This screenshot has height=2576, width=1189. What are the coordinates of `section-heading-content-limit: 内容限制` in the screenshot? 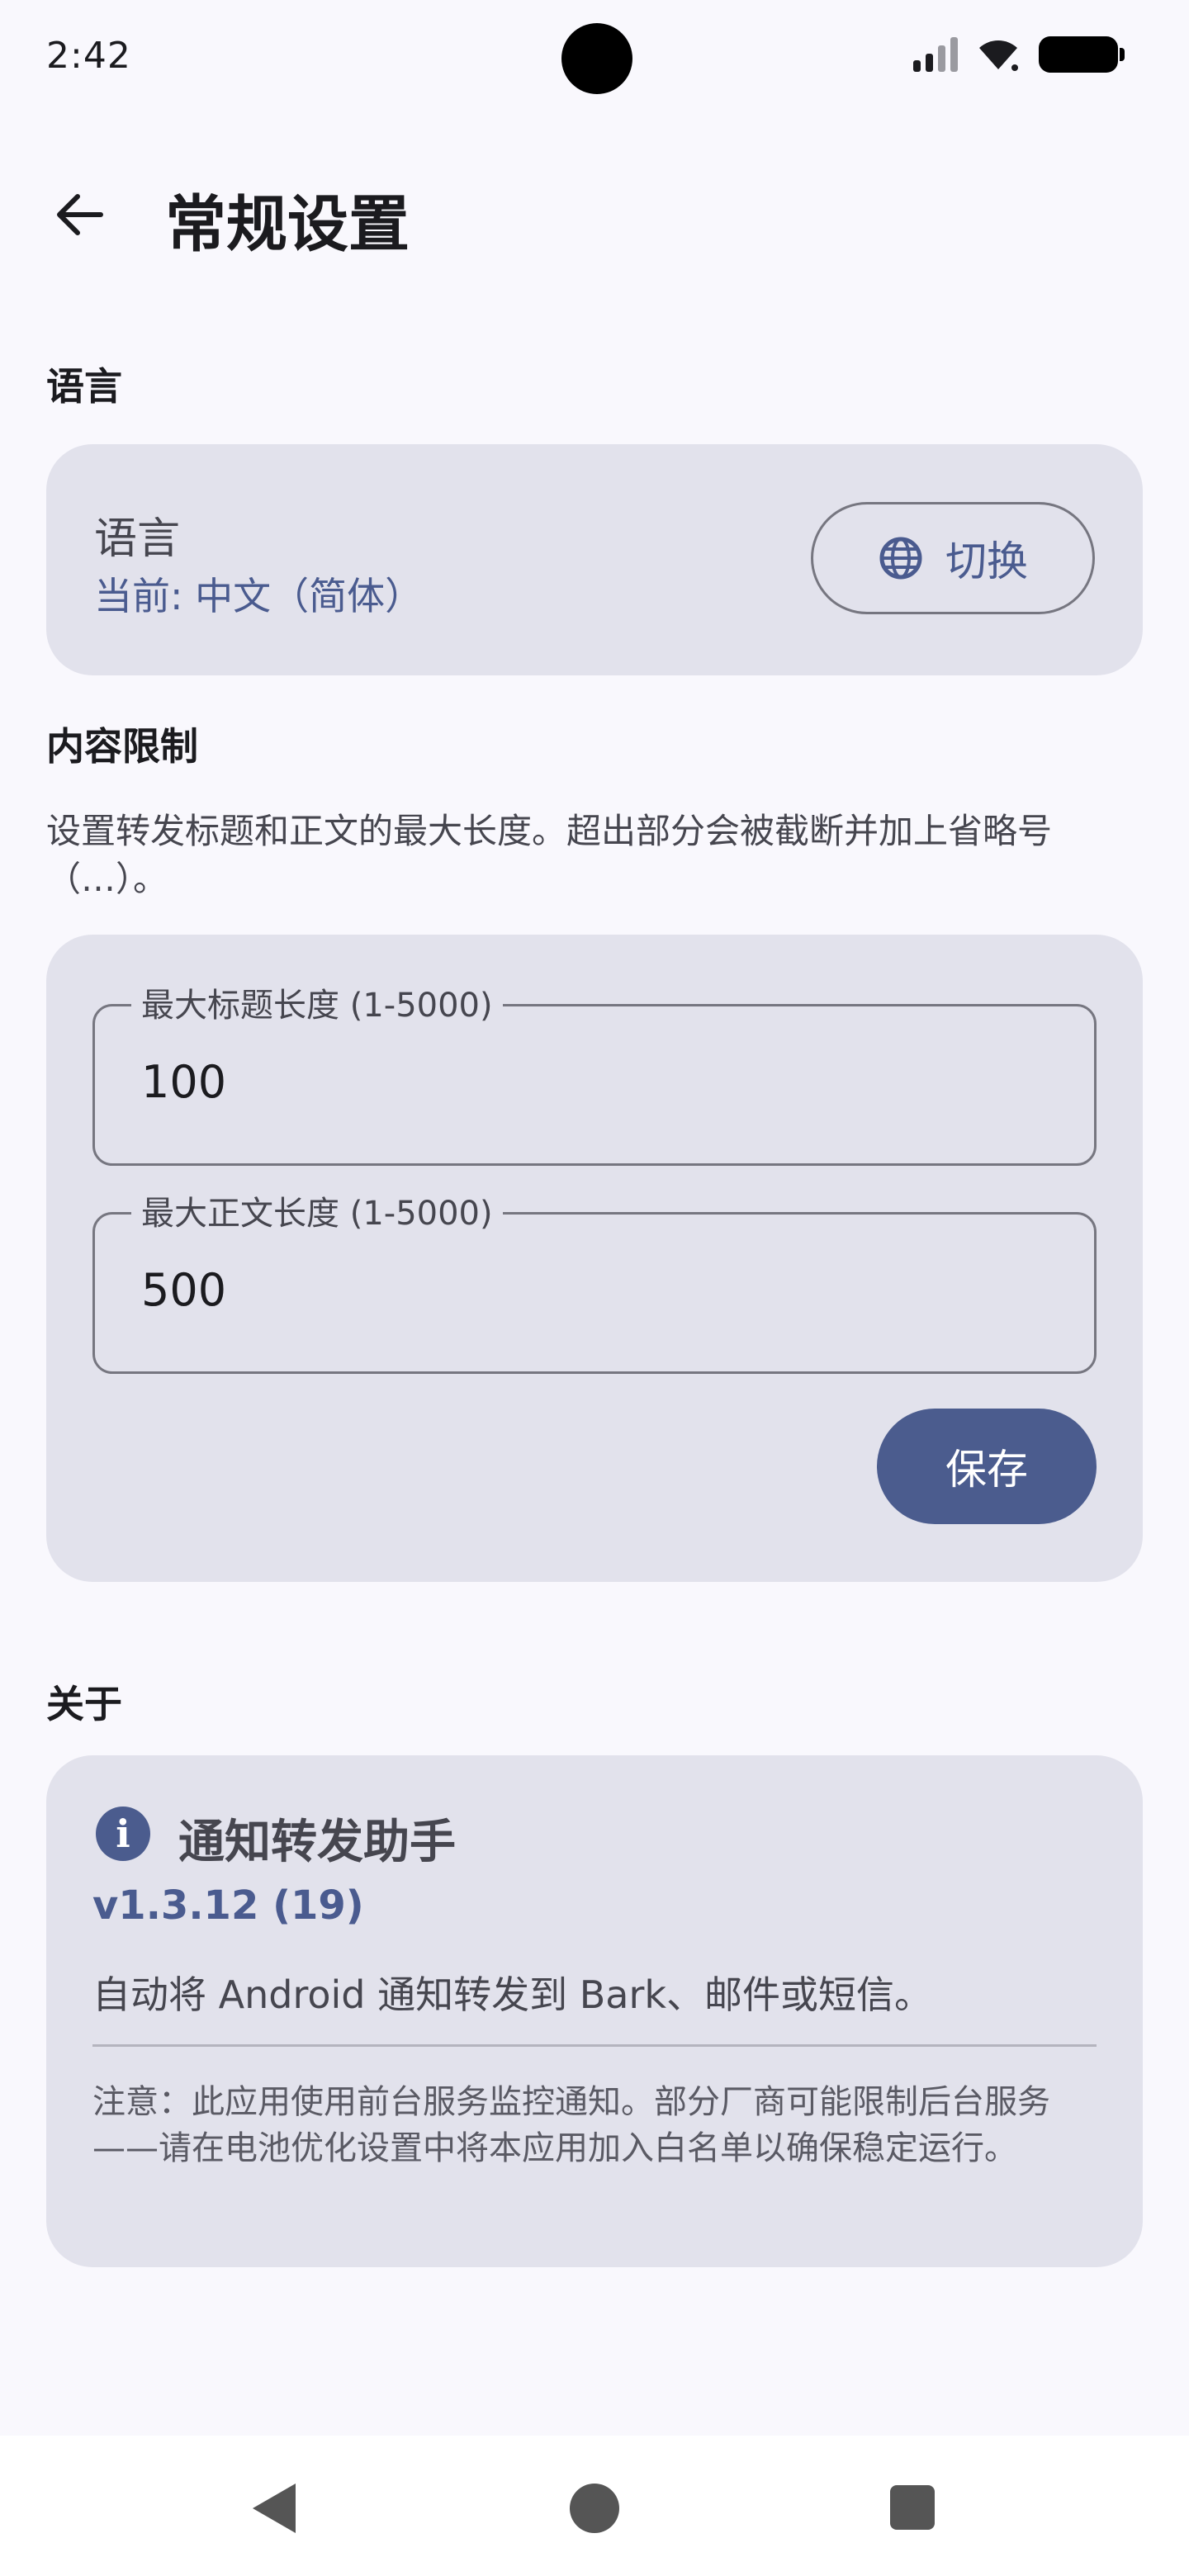 It's located at (122, 746).